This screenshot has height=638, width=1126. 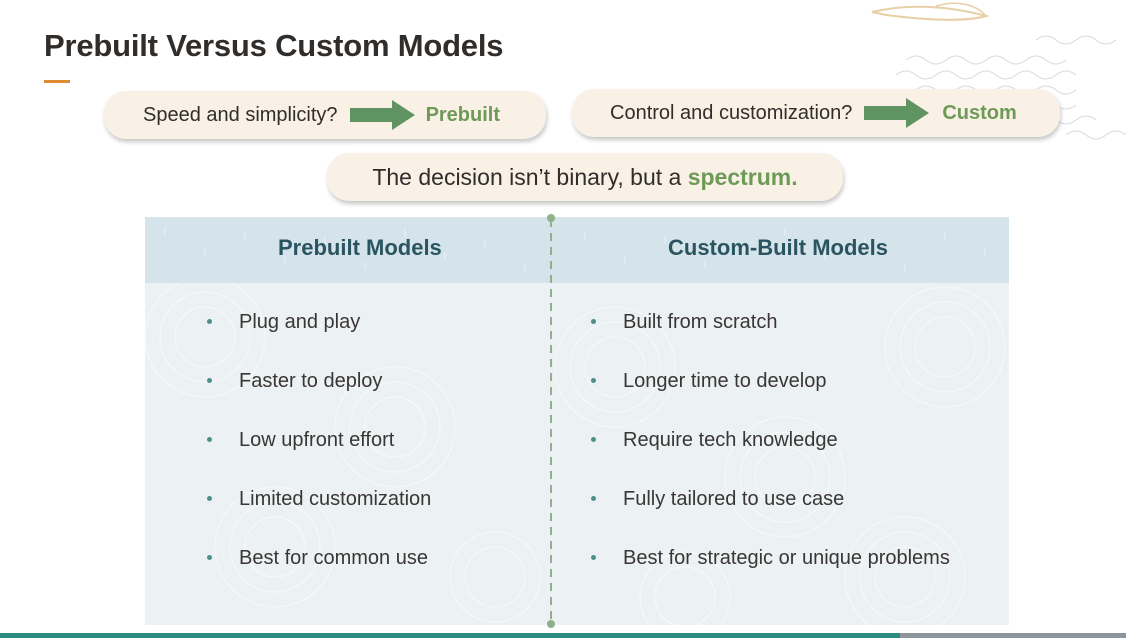 What do you see at coordinates (731, 112) in the screenshot?
I see `control-question-text: Control and customization?` at bounding box center [731, 112].